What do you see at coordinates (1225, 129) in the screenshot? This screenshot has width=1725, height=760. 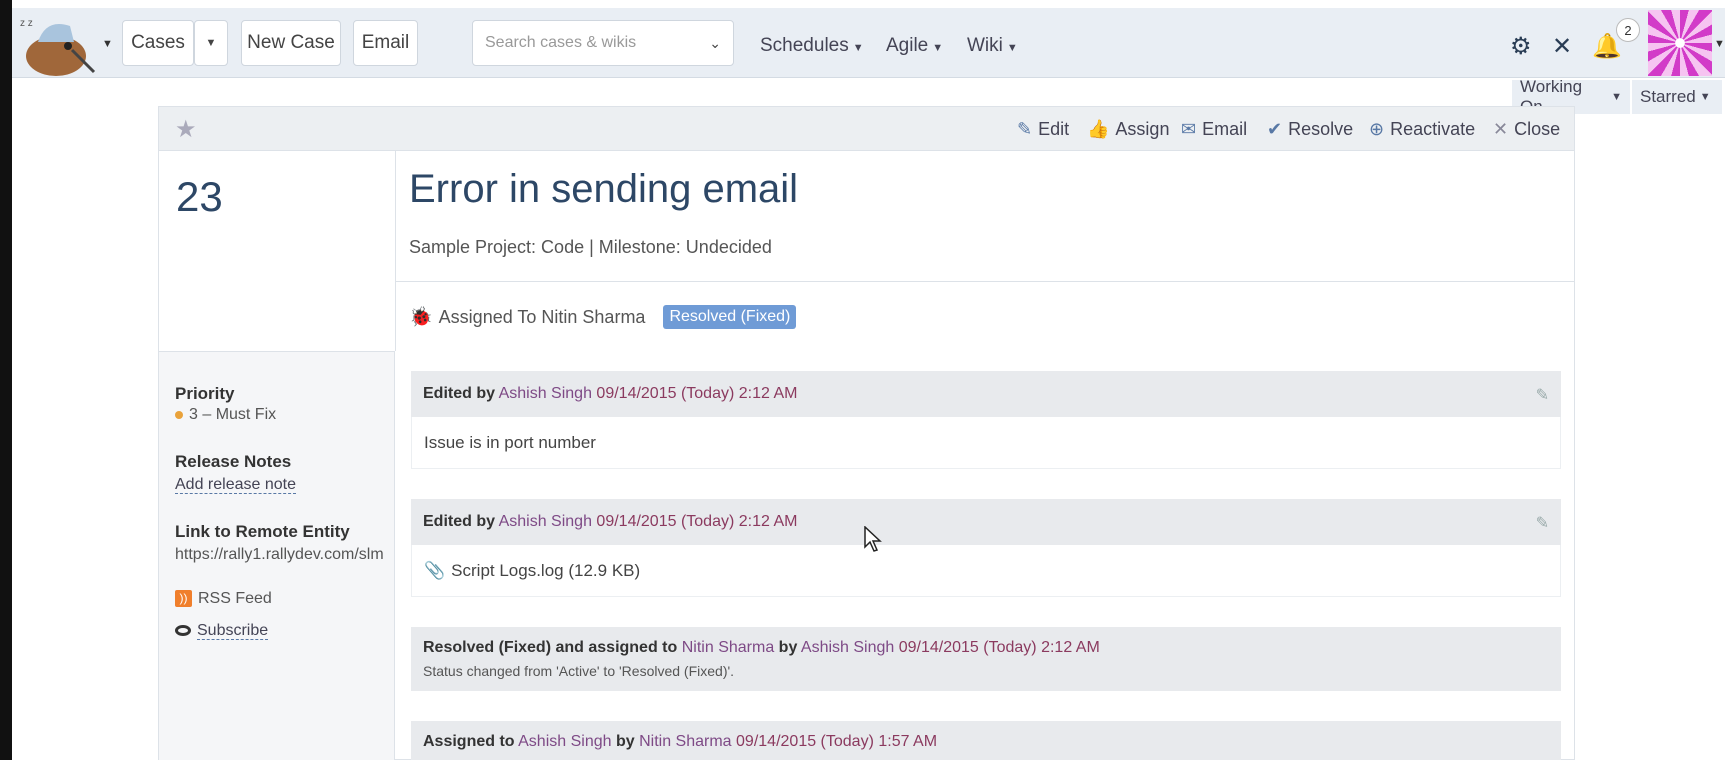 I see `email-action-label: Email` at bounding box center [1225, 129].